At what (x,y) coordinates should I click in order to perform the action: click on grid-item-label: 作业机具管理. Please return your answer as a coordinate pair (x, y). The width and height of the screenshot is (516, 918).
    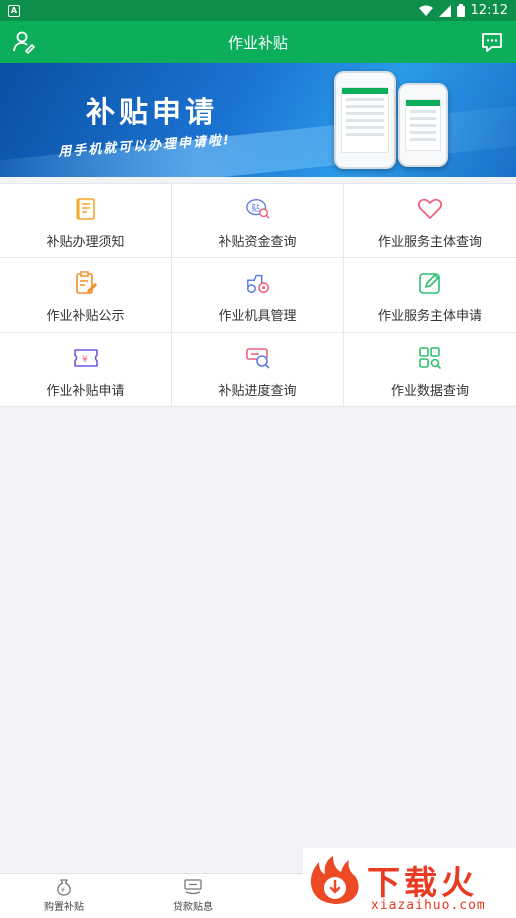
    Looking at the image, I should click on (257, 316).